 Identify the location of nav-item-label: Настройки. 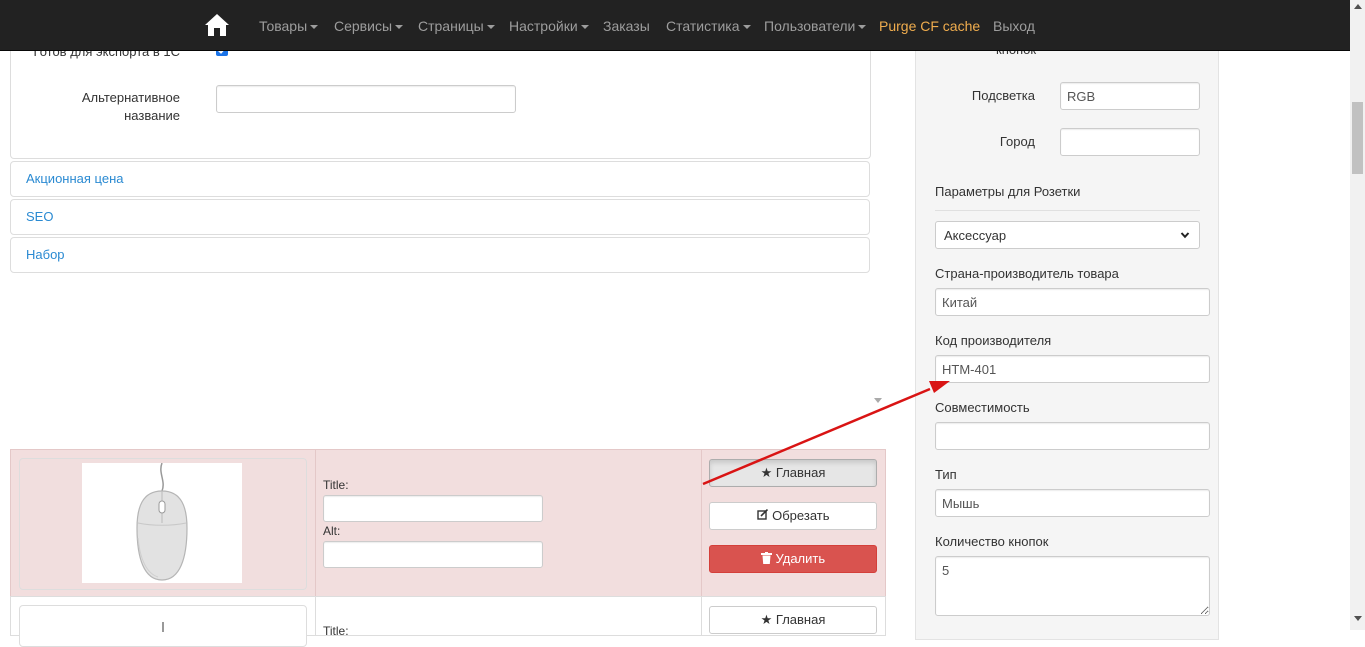
(543, 26).